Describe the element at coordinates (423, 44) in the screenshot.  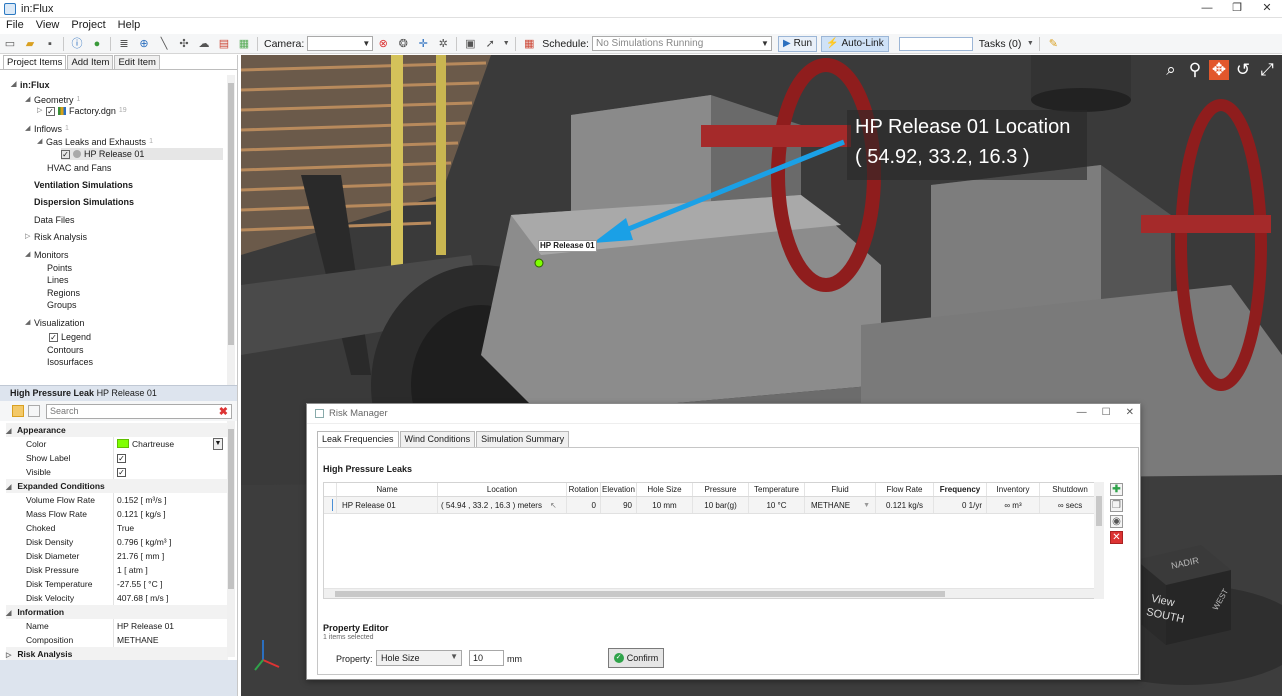
I see `crosshair-icon: ✛` at that location.